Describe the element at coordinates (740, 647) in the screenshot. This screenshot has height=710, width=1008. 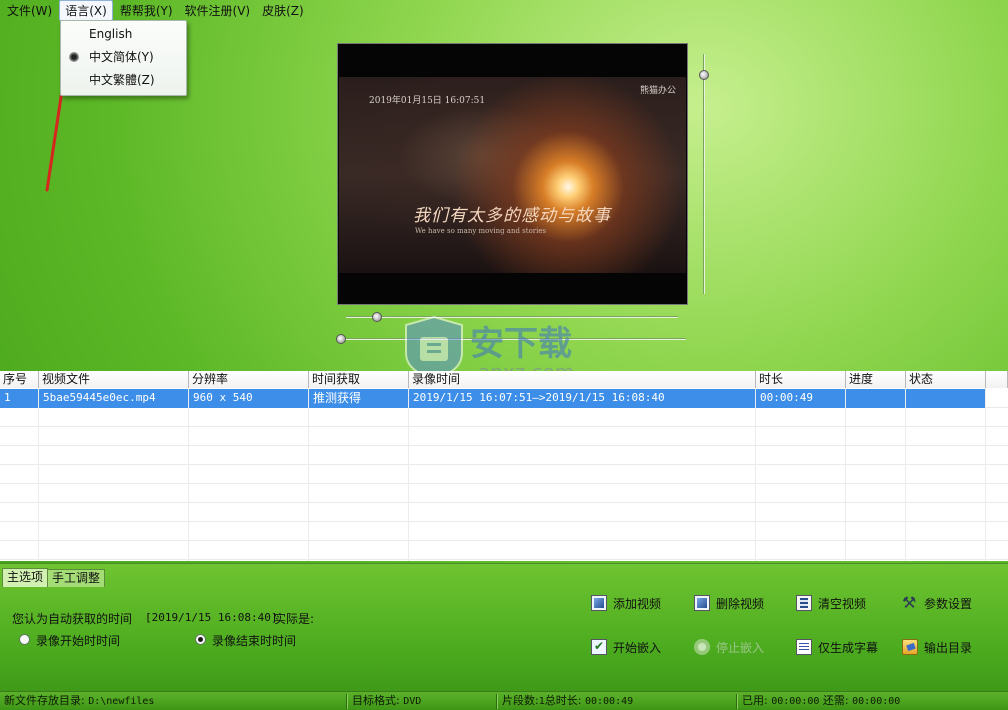
I see `stop-embed-label: 停止嵌入` at that location.